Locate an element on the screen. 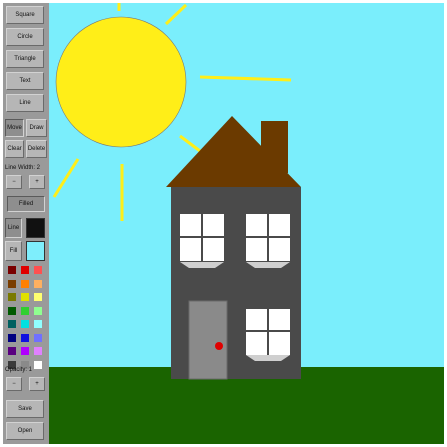 This screenshot has height=447, width=447. triangle-button: Triangle is located at coordinates (25, 59).